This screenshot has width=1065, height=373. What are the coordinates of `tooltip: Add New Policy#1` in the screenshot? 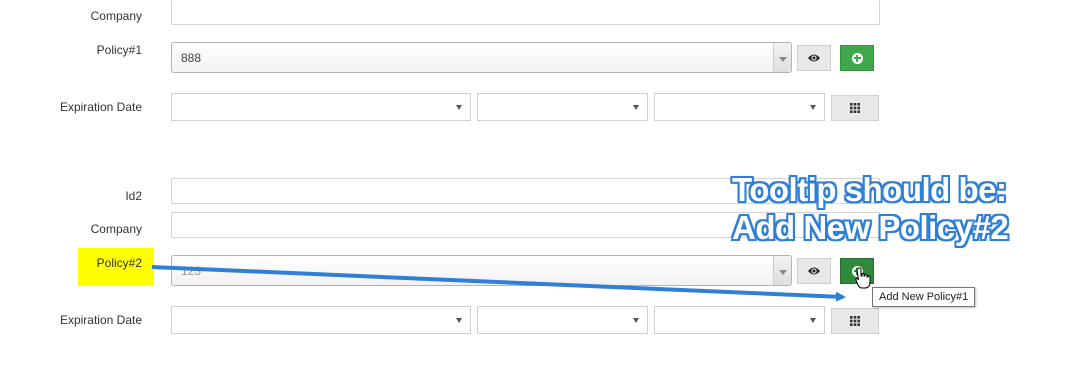 It's located at (924, 297).